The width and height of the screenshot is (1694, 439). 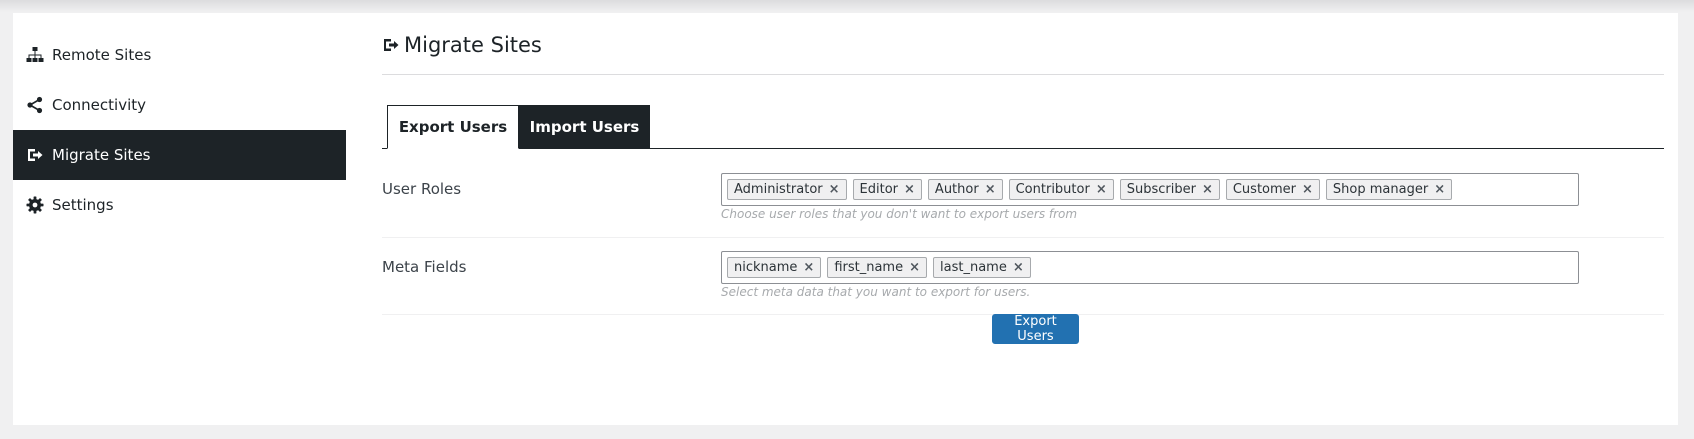 I want to click on gear-icon, so click(x=35, y=205).